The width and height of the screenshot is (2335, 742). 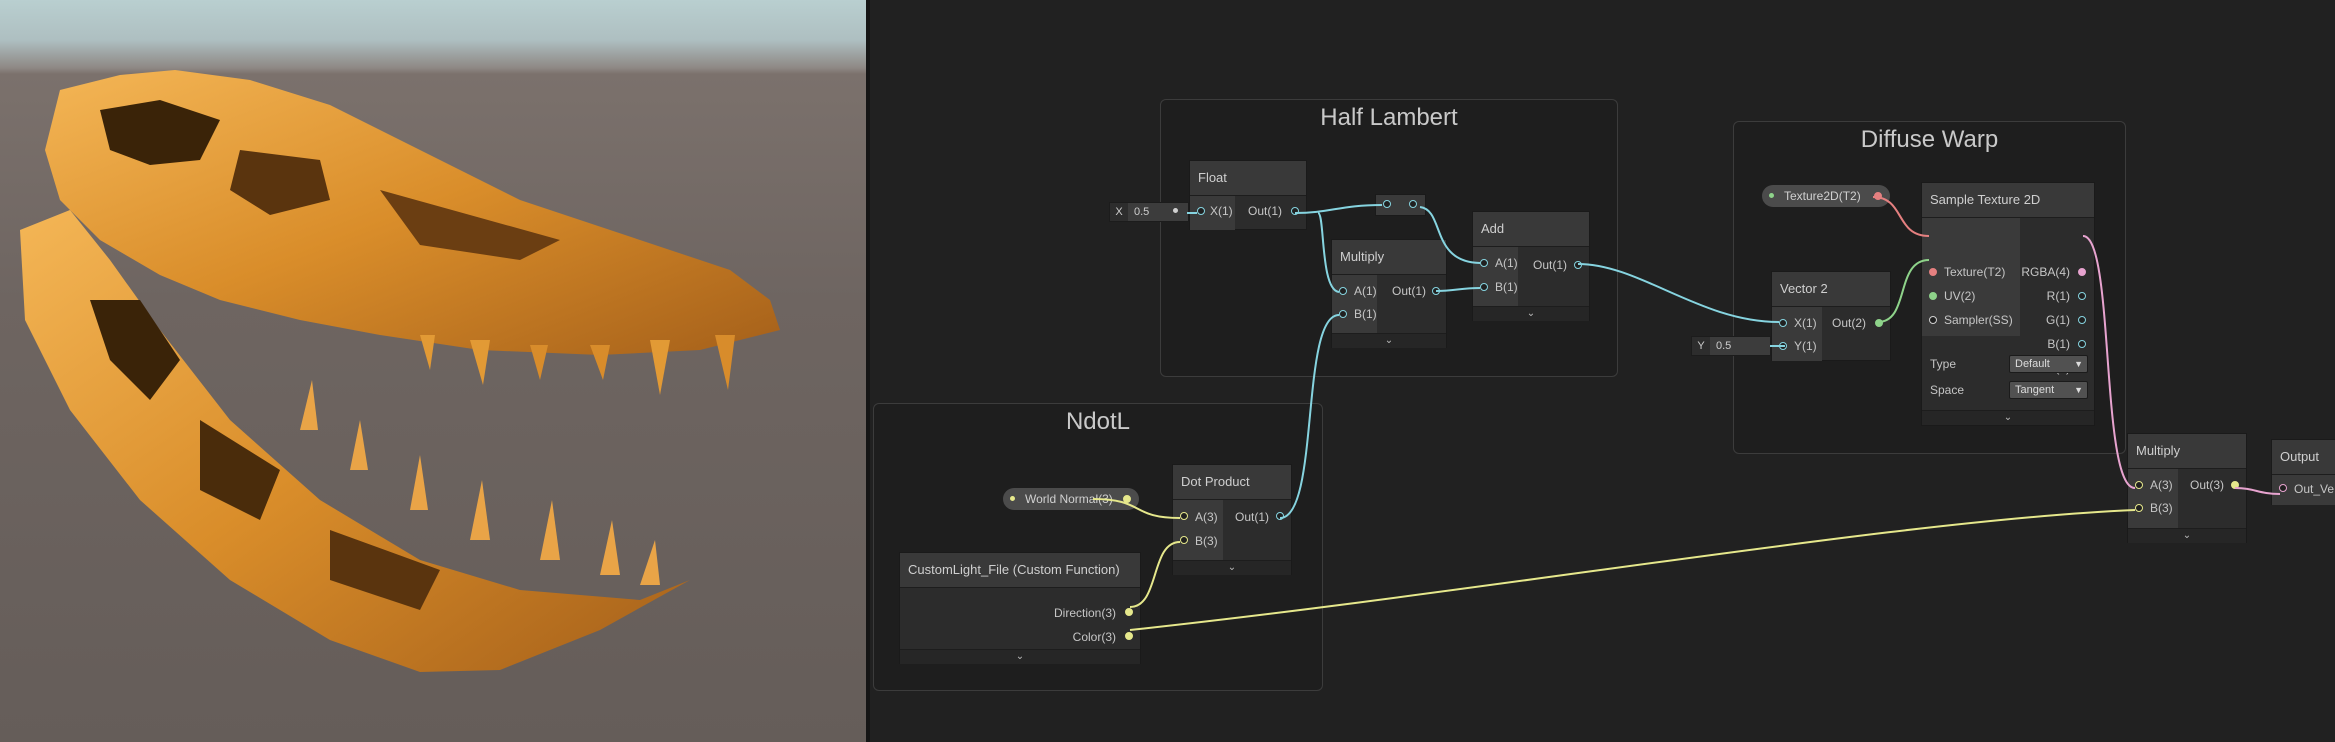 I want to click on port-label: Sampler(SS), so click(x=1978, y=320).